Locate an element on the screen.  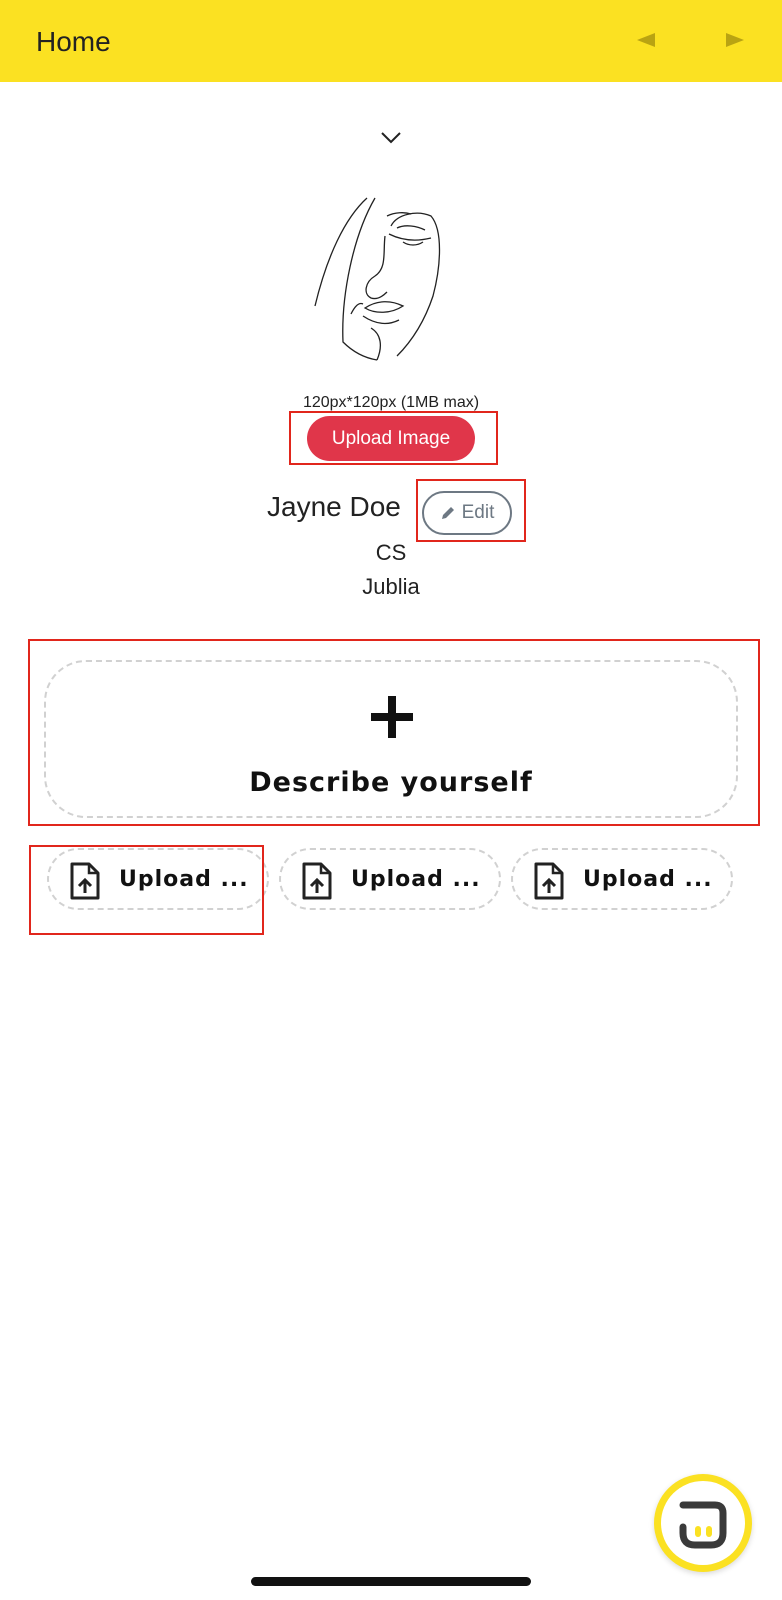
edit-profile-button: Edit is located at coordinates (467, 513).